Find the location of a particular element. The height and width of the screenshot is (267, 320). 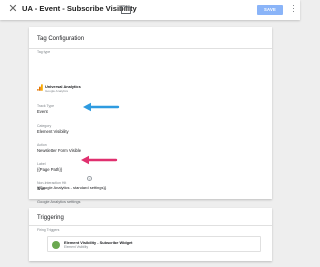

more-vert-icon is located at coordinates (293, 10).